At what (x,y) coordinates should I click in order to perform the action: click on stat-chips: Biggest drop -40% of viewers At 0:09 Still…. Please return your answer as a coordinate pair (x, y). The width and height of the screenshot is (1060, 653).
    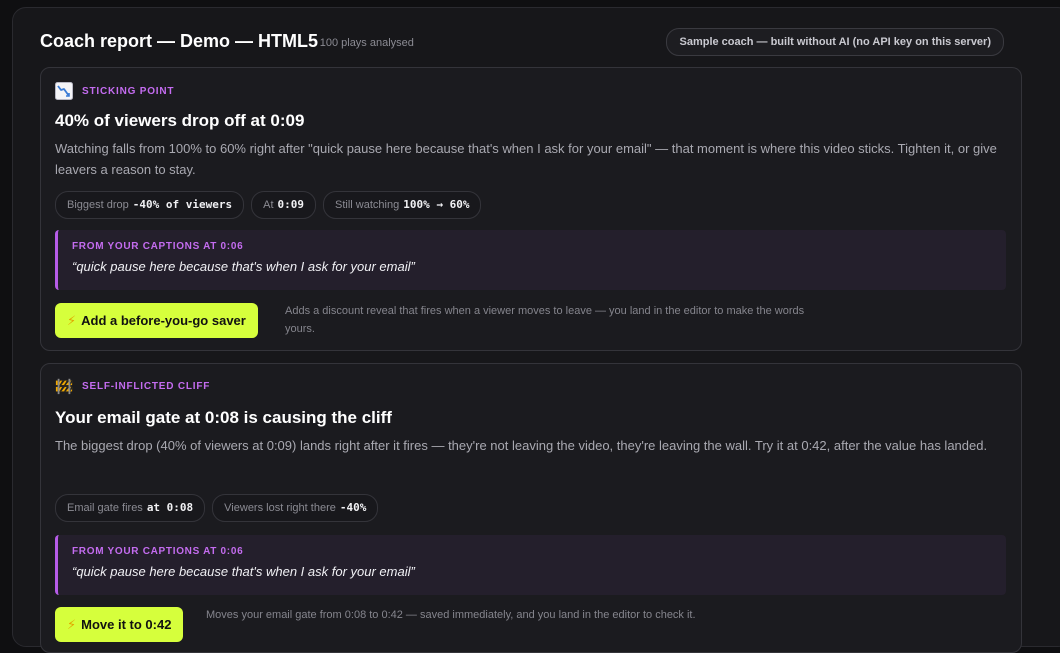
    Looking at the image, I should click on (268, 205).